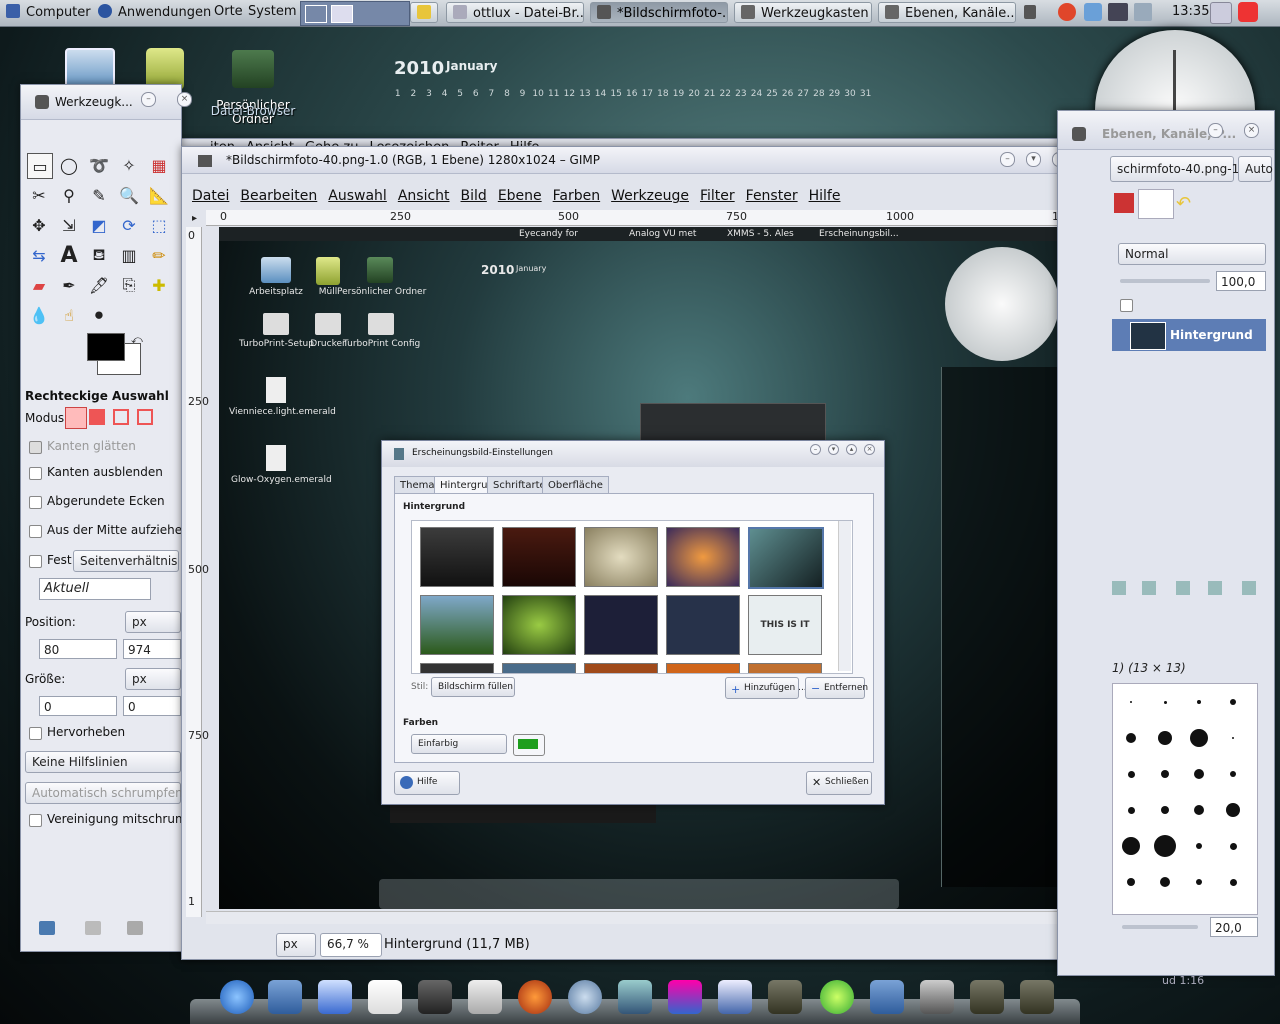 This screenshot has height=1024, width=1280. Describe the element at coordinates (159, 165) in the screenshot. I see `color-select-tool: ▦` at that location.